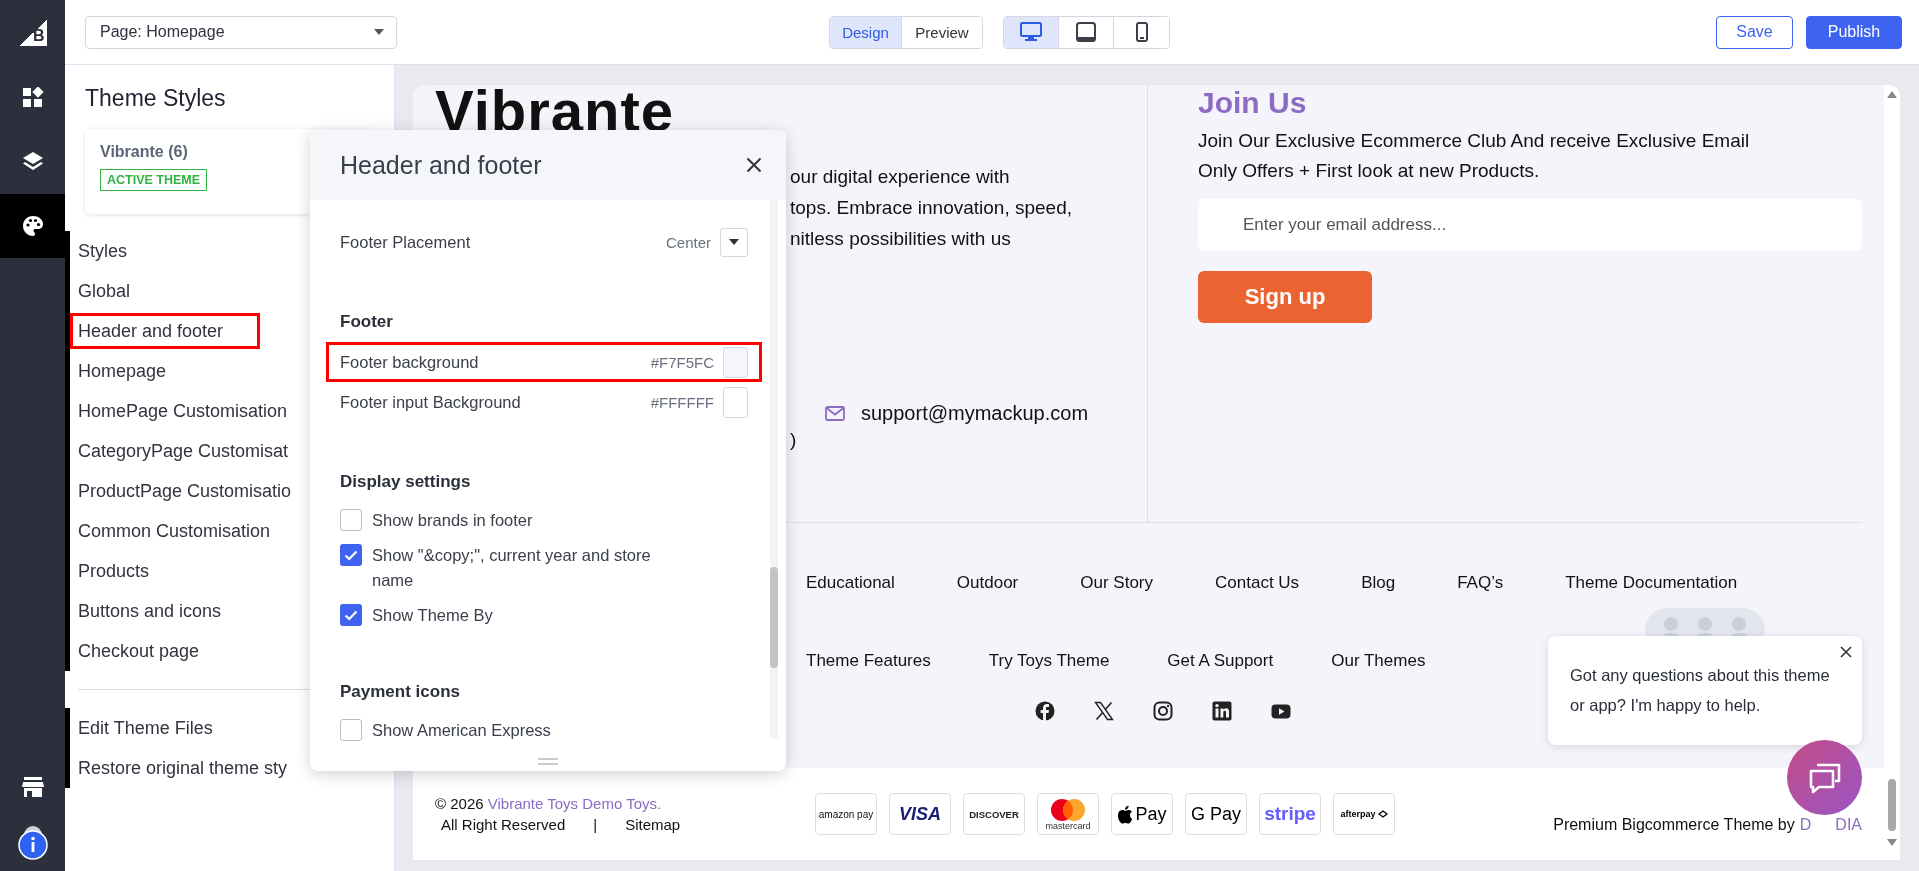 The width and height of the screenshot is (1919, 871). I want to click on apple-pay-badge: Pay, so click(1142, 814).